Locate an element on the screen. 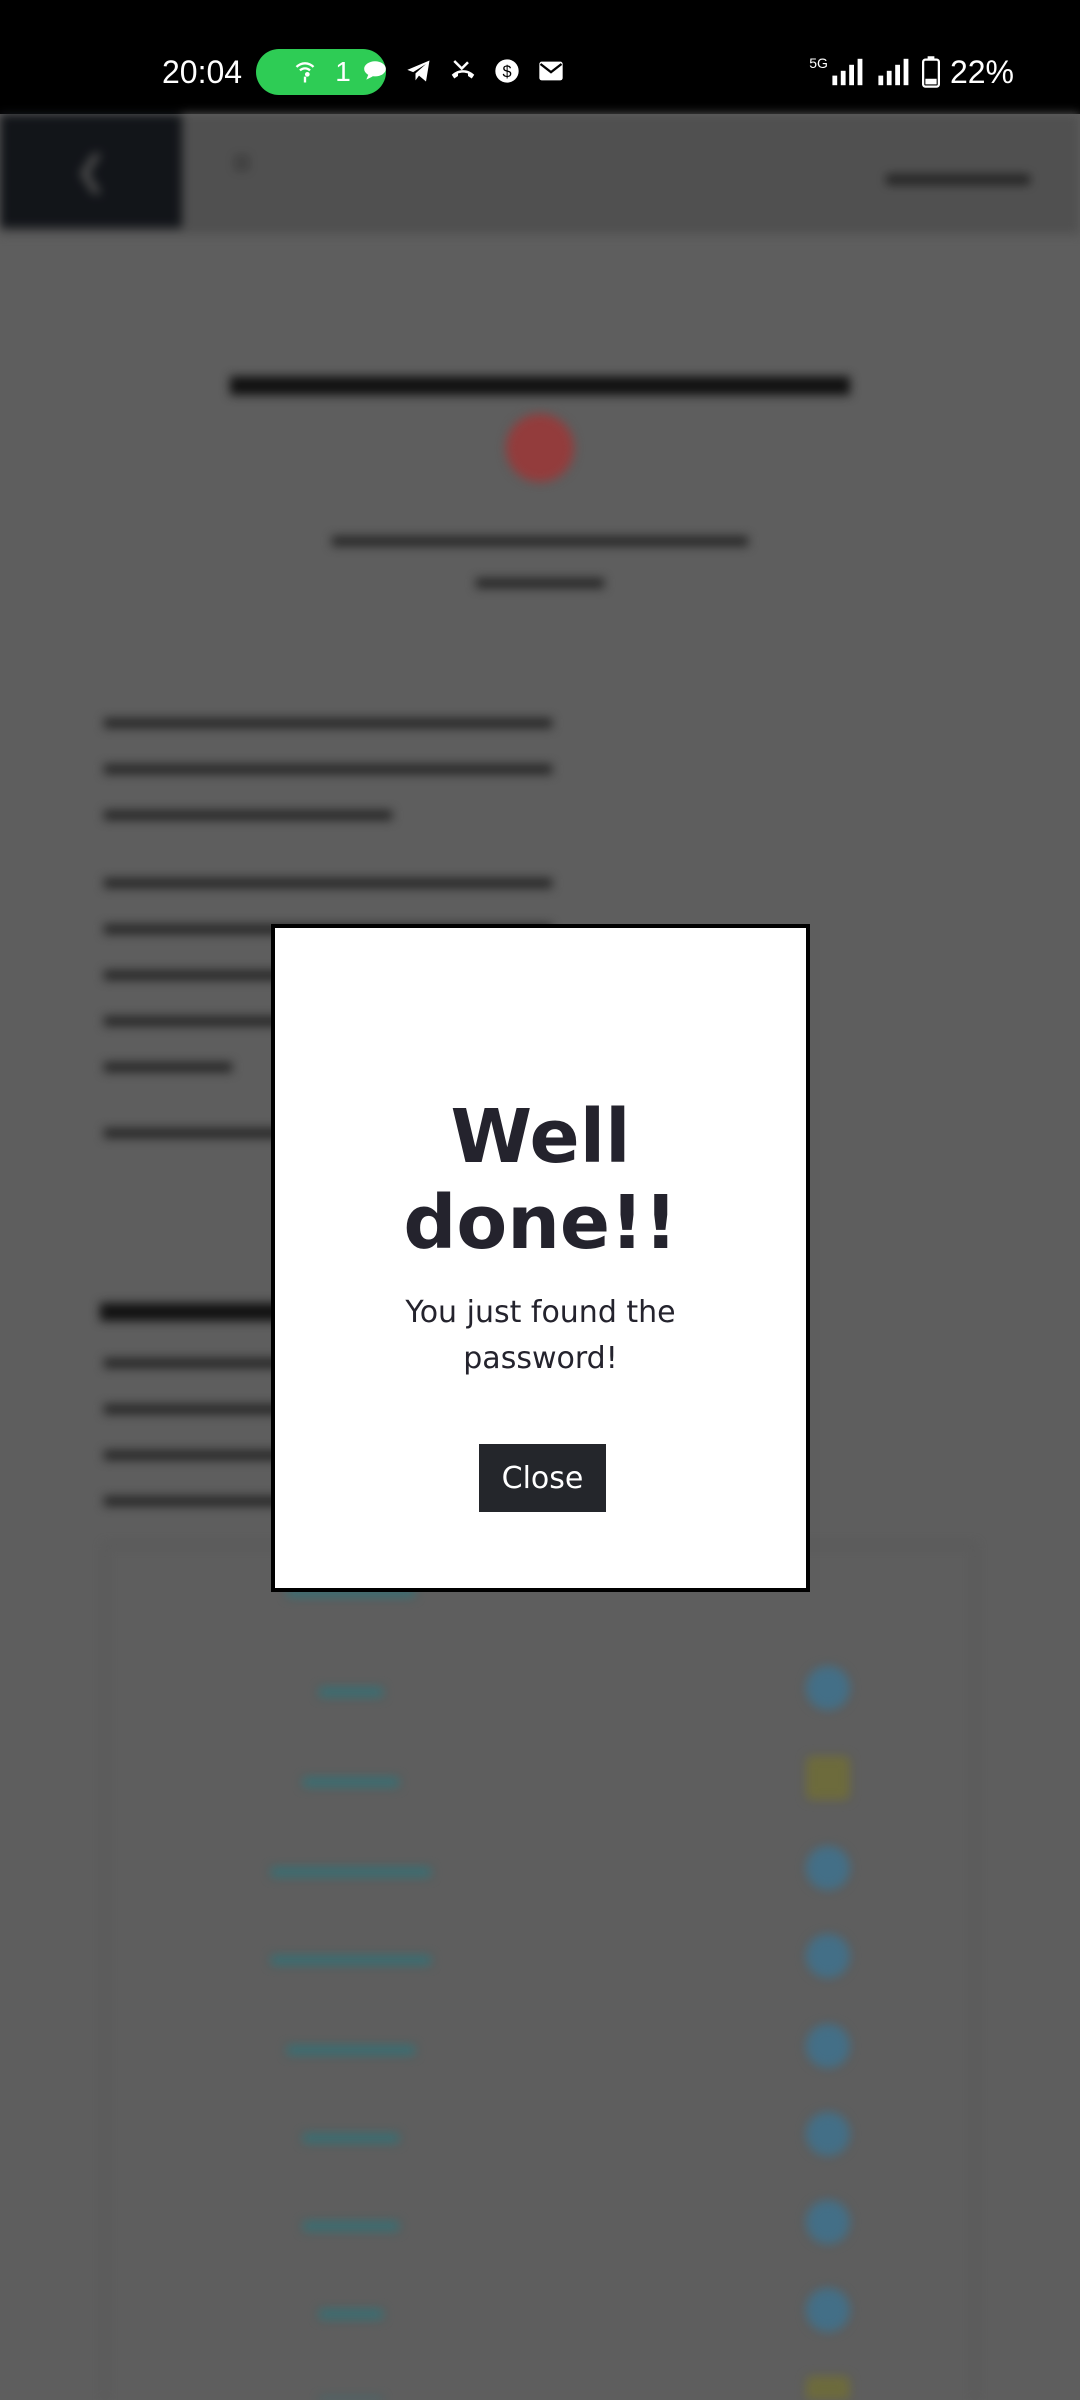 The image size is (1080, 2400). dollar-circle-icon: $ is located at coordinates (507, 71).